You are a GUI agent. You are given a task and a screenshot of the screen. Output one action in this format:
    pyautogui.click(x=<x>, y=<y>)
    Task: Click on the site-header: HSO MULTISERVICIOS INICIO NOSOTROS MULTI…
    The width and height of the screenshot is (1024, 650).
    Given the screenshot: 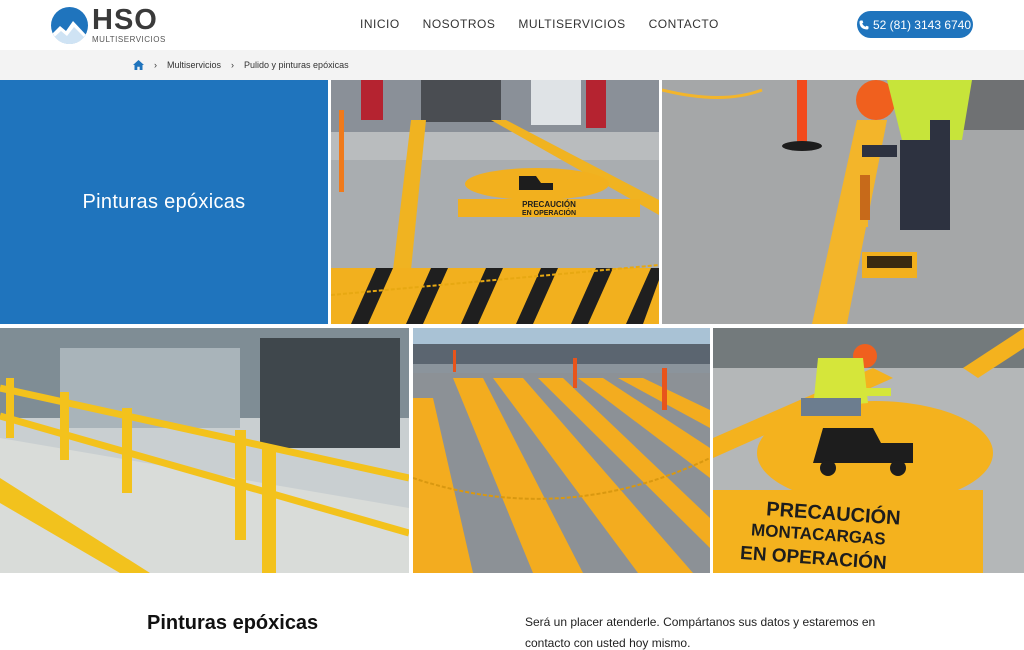 What is the action you would take?
    pyautogui.click(x=512, y=25)
    